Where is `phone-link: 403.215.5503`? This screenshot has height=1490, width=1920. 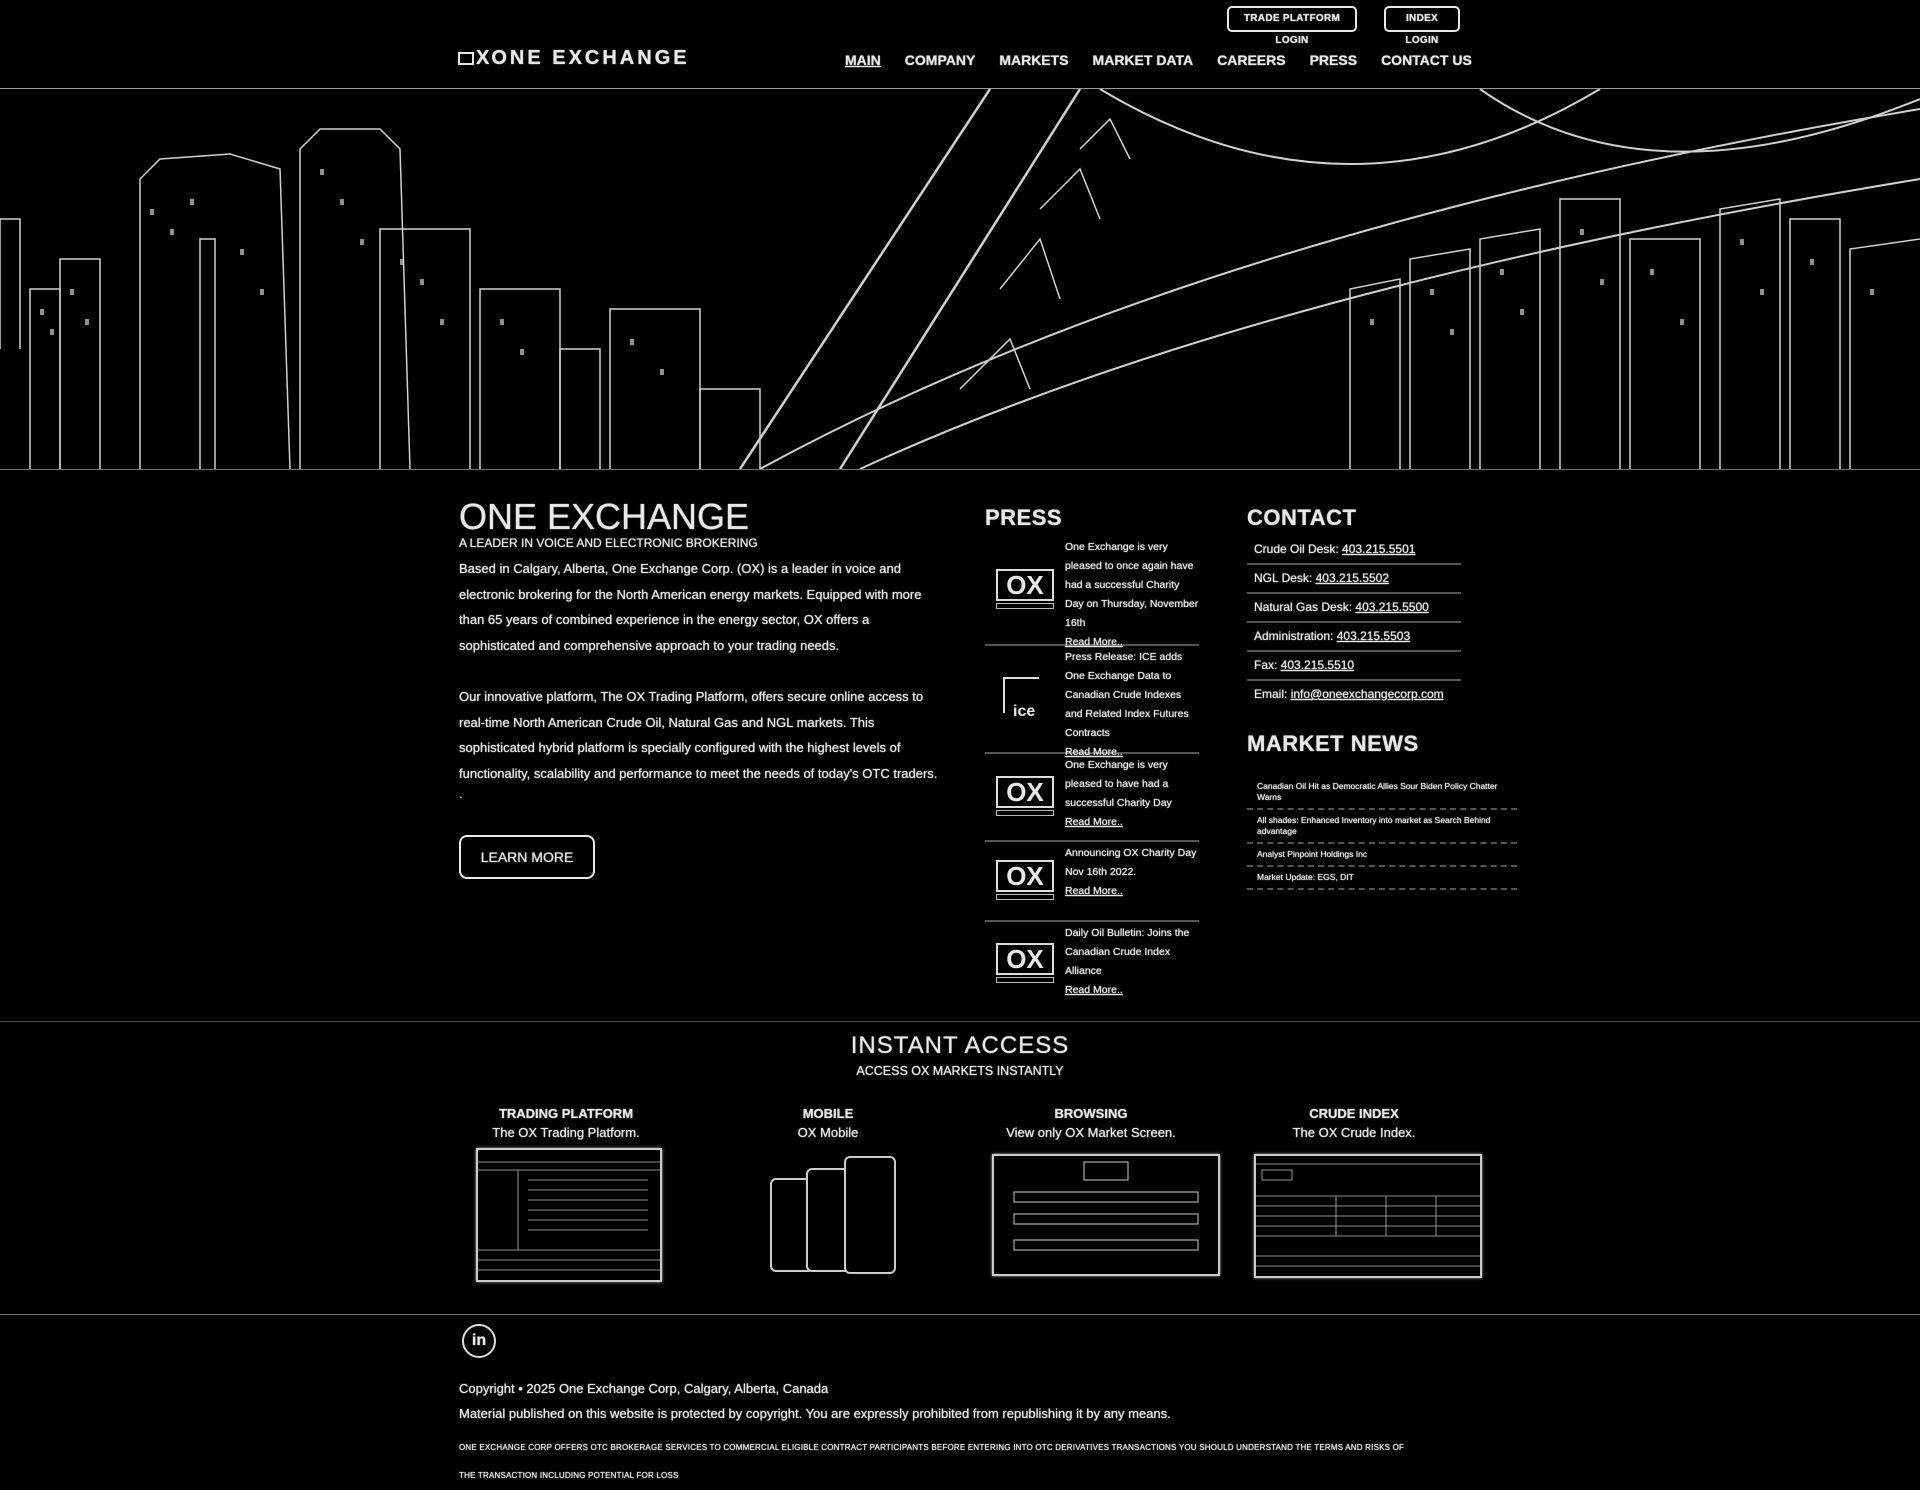
phone-link: 403.215.5503 is located at coordinates (1373, 636).